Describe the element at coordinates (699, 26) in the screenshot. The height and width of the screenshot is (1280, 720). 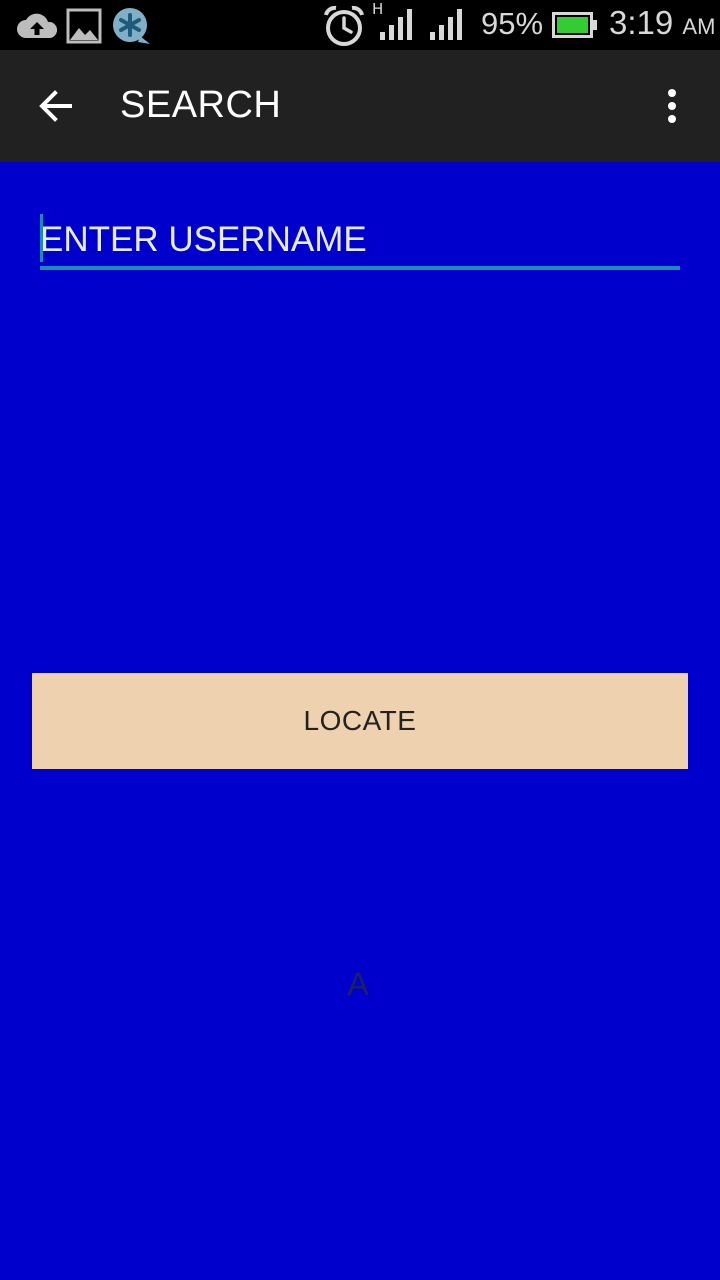
I see `clock-ampm: AM` at that location.